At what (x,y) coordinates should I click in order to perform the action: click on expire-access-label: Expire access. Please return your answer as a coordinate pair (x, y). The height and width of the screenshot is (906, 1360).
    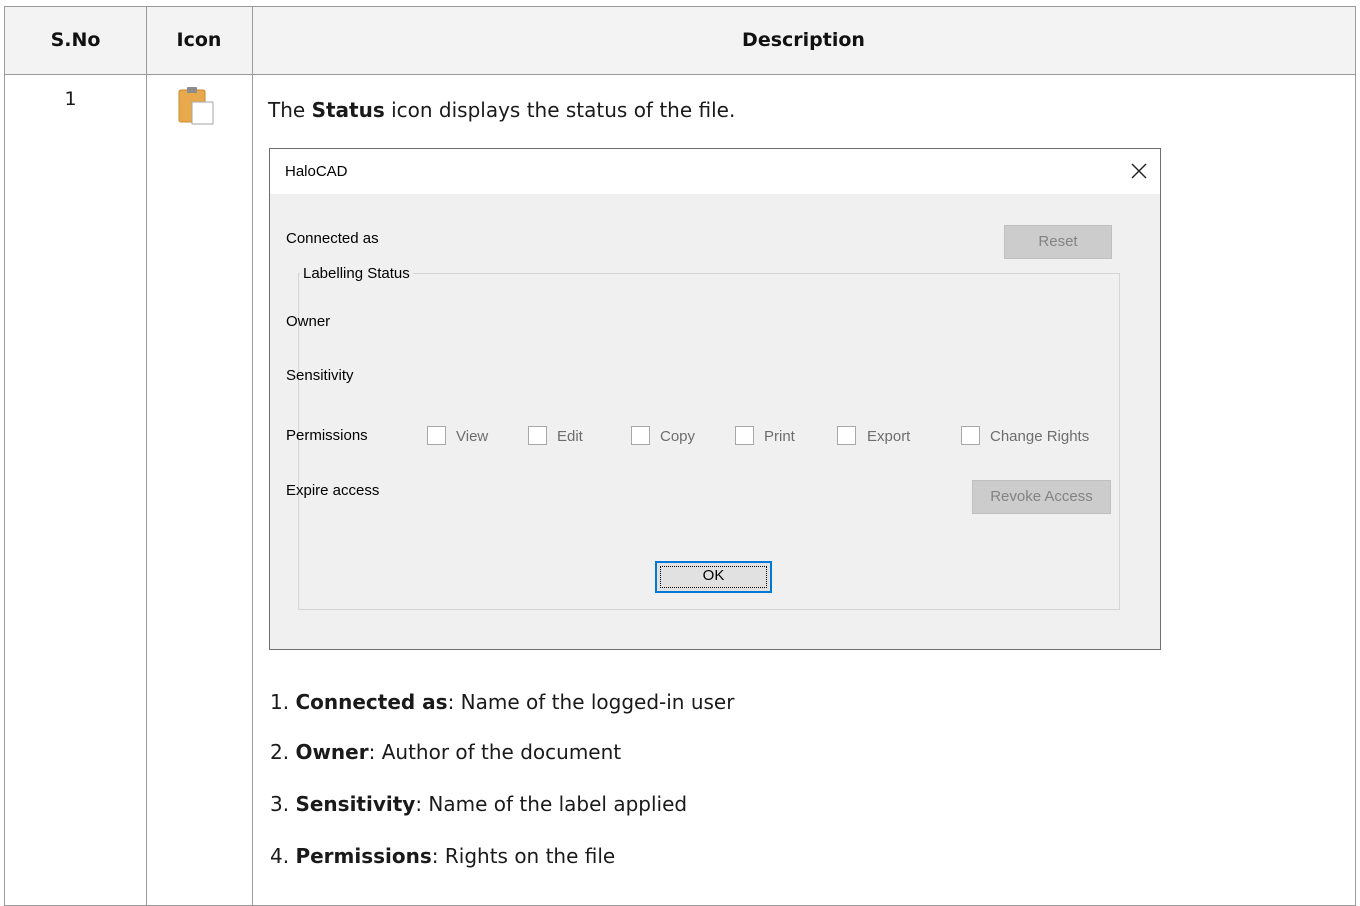
    Looking at the image, I should click on (333, 490).